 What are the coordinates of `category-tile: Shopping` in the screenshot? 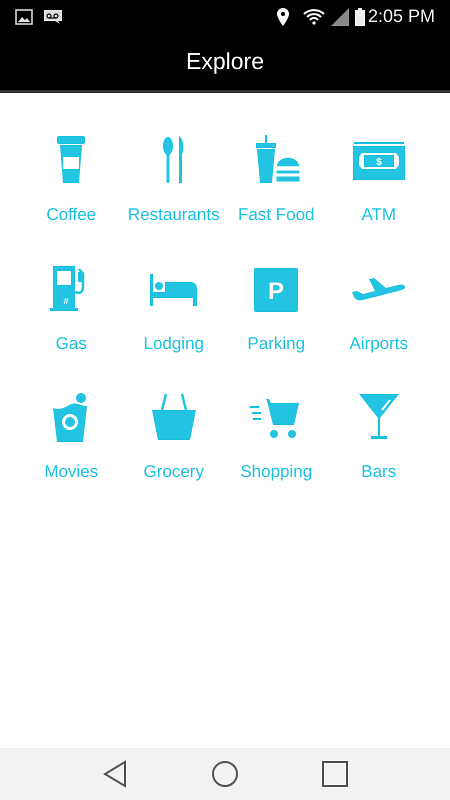 It's located at (276, 437).